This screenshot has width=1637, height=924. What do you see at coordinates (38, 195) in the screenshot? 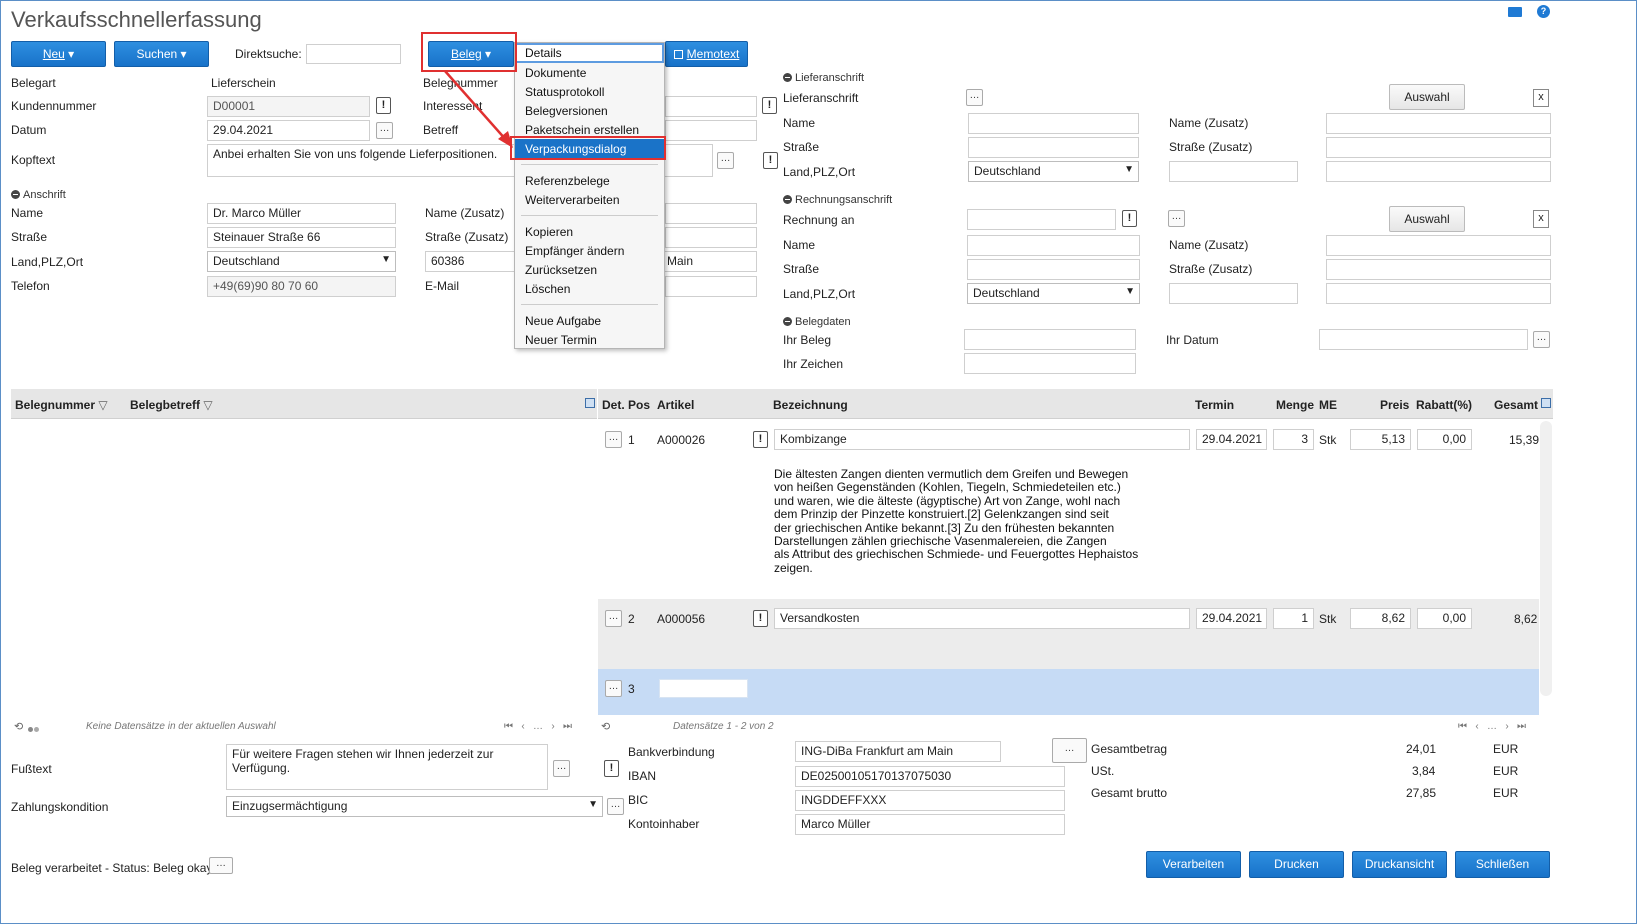
I see `anschrift-section: Anschrift` at bounding box center [38, 195].